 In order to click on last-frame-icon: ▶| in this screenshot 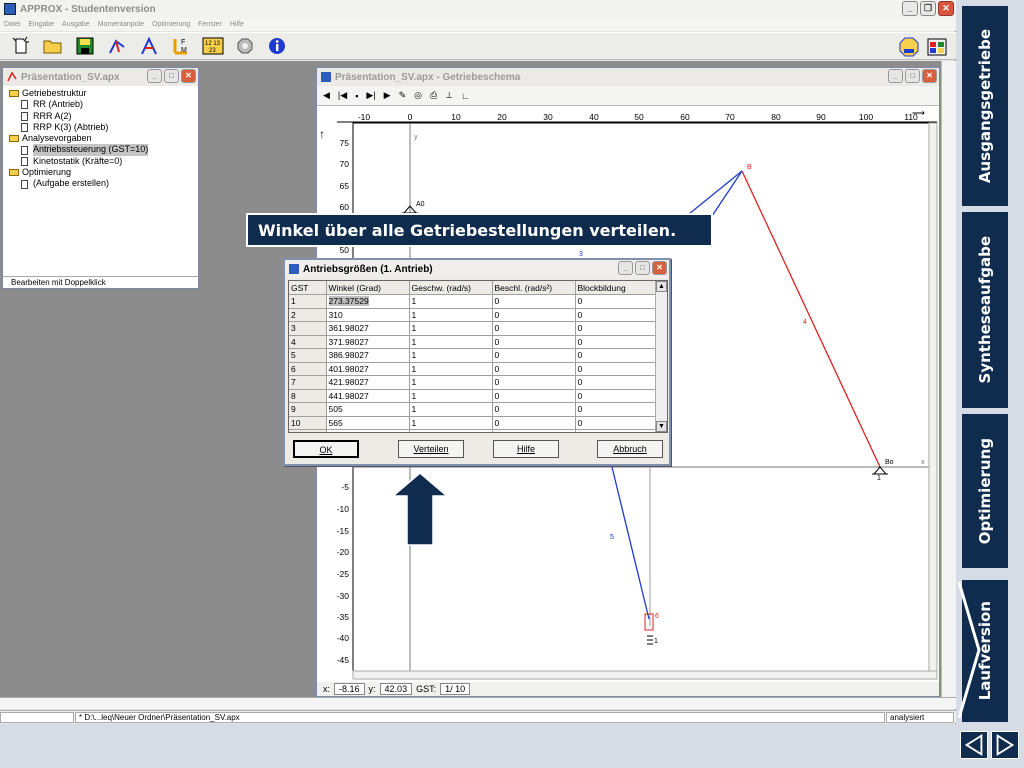, I will do `click(370, 95)`.